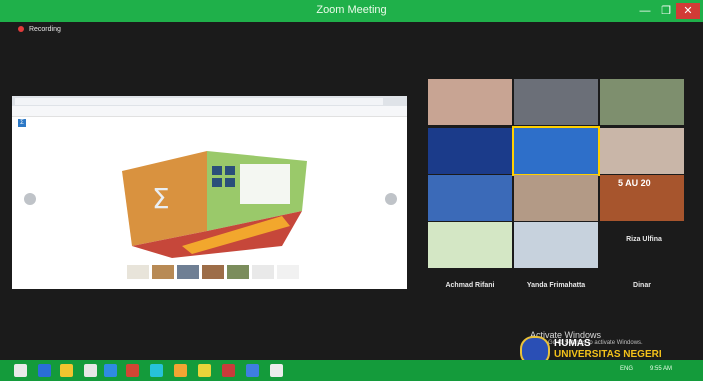 The image size is (703, 381). I want to click on language-indicator: ENG, so click(626, 369).